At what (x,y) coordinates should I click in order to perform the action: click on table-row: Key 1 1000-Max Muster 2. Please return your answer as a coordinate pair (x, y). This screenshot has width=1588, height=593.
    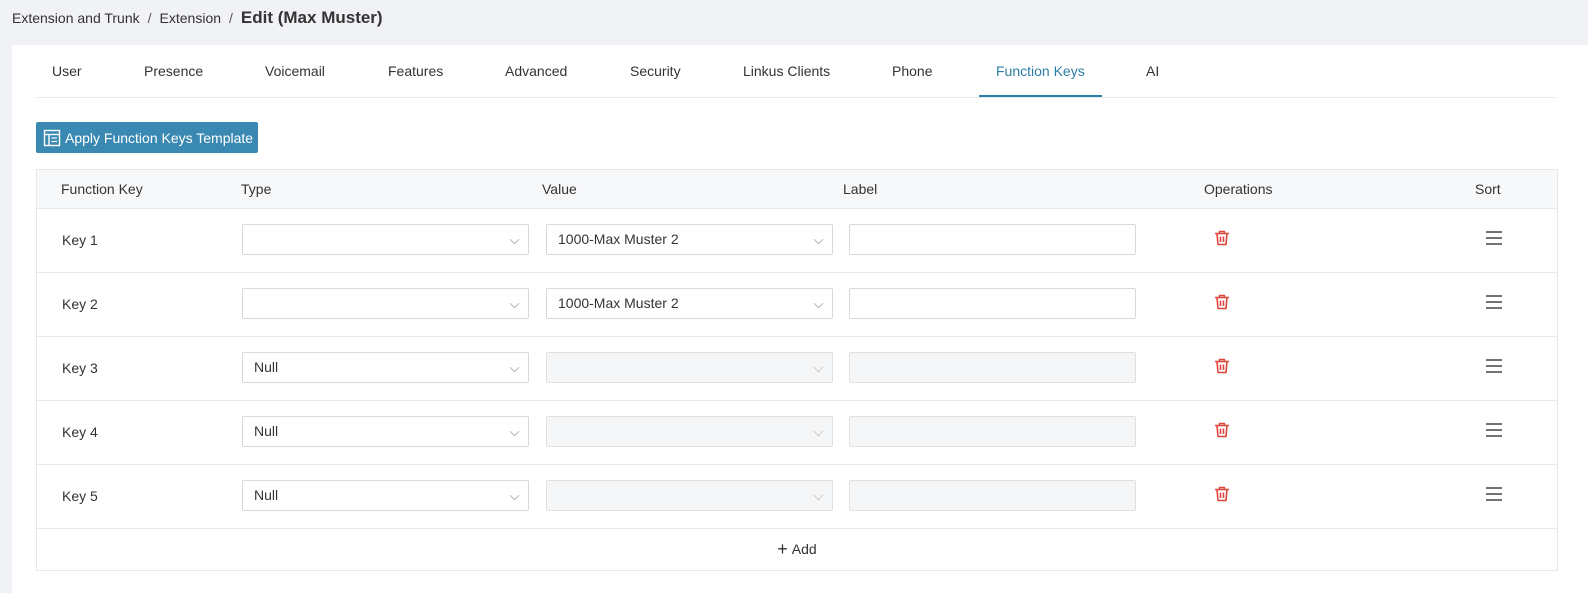
    Looking at the image, I should click on (797, 240).